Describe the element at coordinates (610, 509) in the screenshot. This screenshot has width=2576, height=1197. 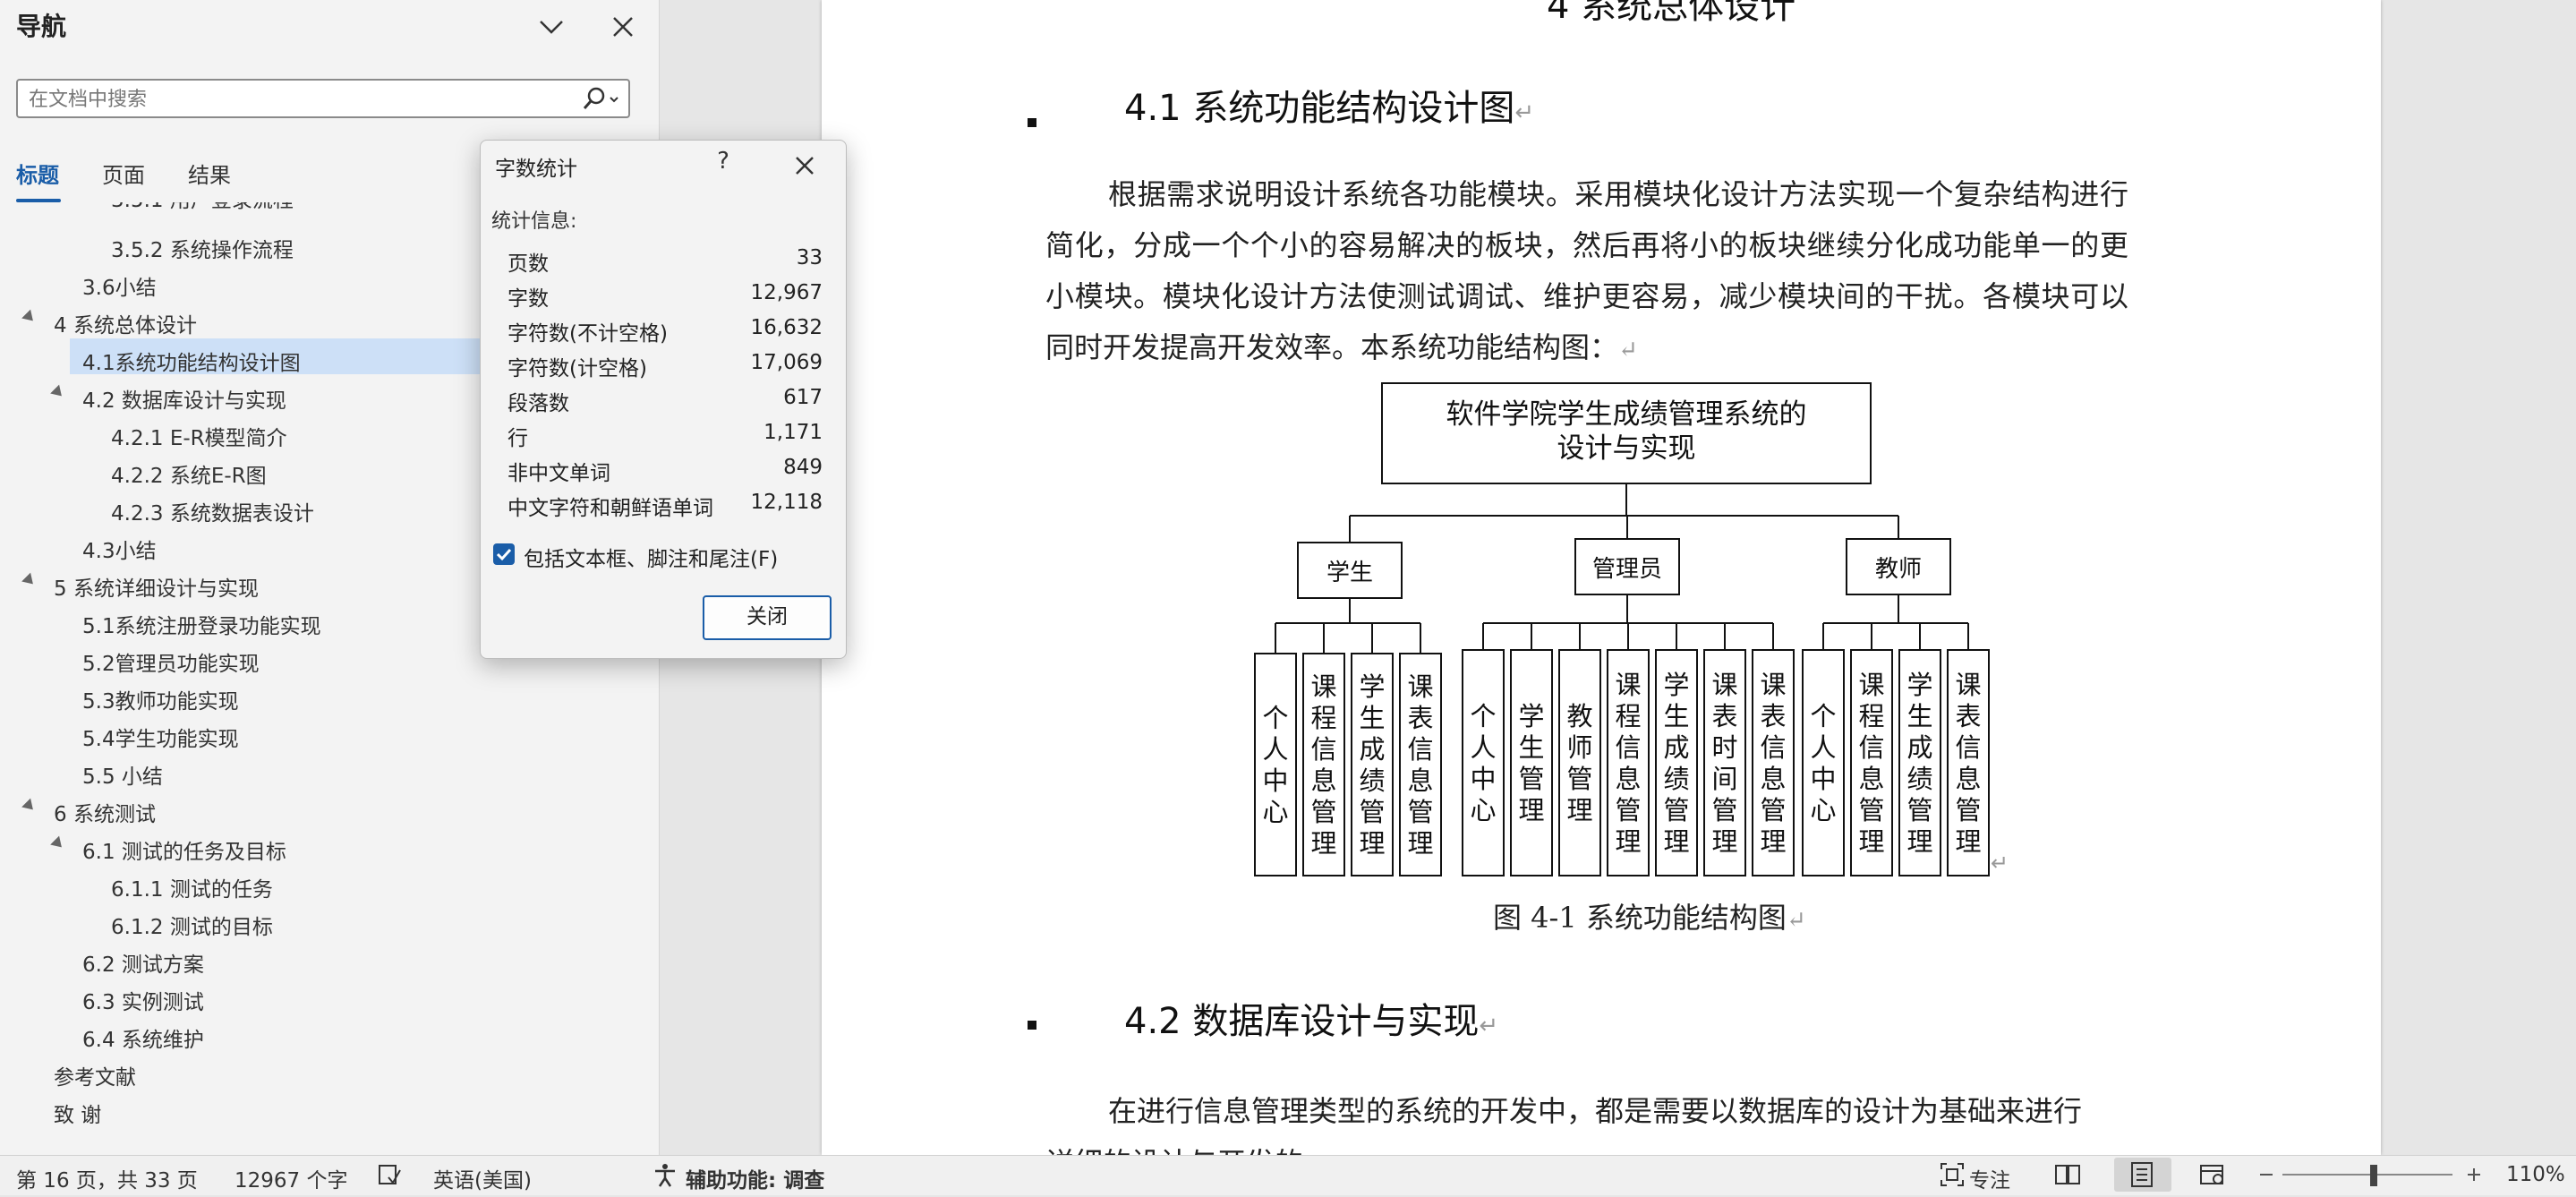
I see `stat-label: 中文字符和朝鲜语单词` at that location.